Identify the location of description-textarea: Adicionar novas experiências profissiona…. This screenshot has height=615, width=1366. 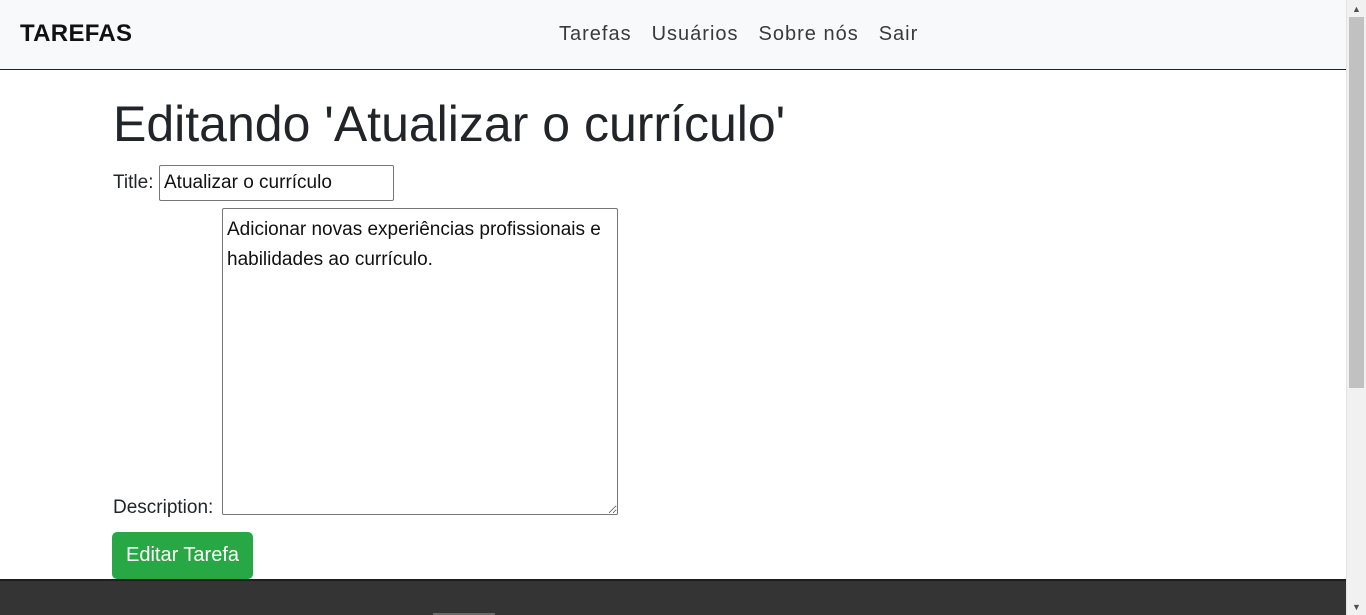
(420, 361).